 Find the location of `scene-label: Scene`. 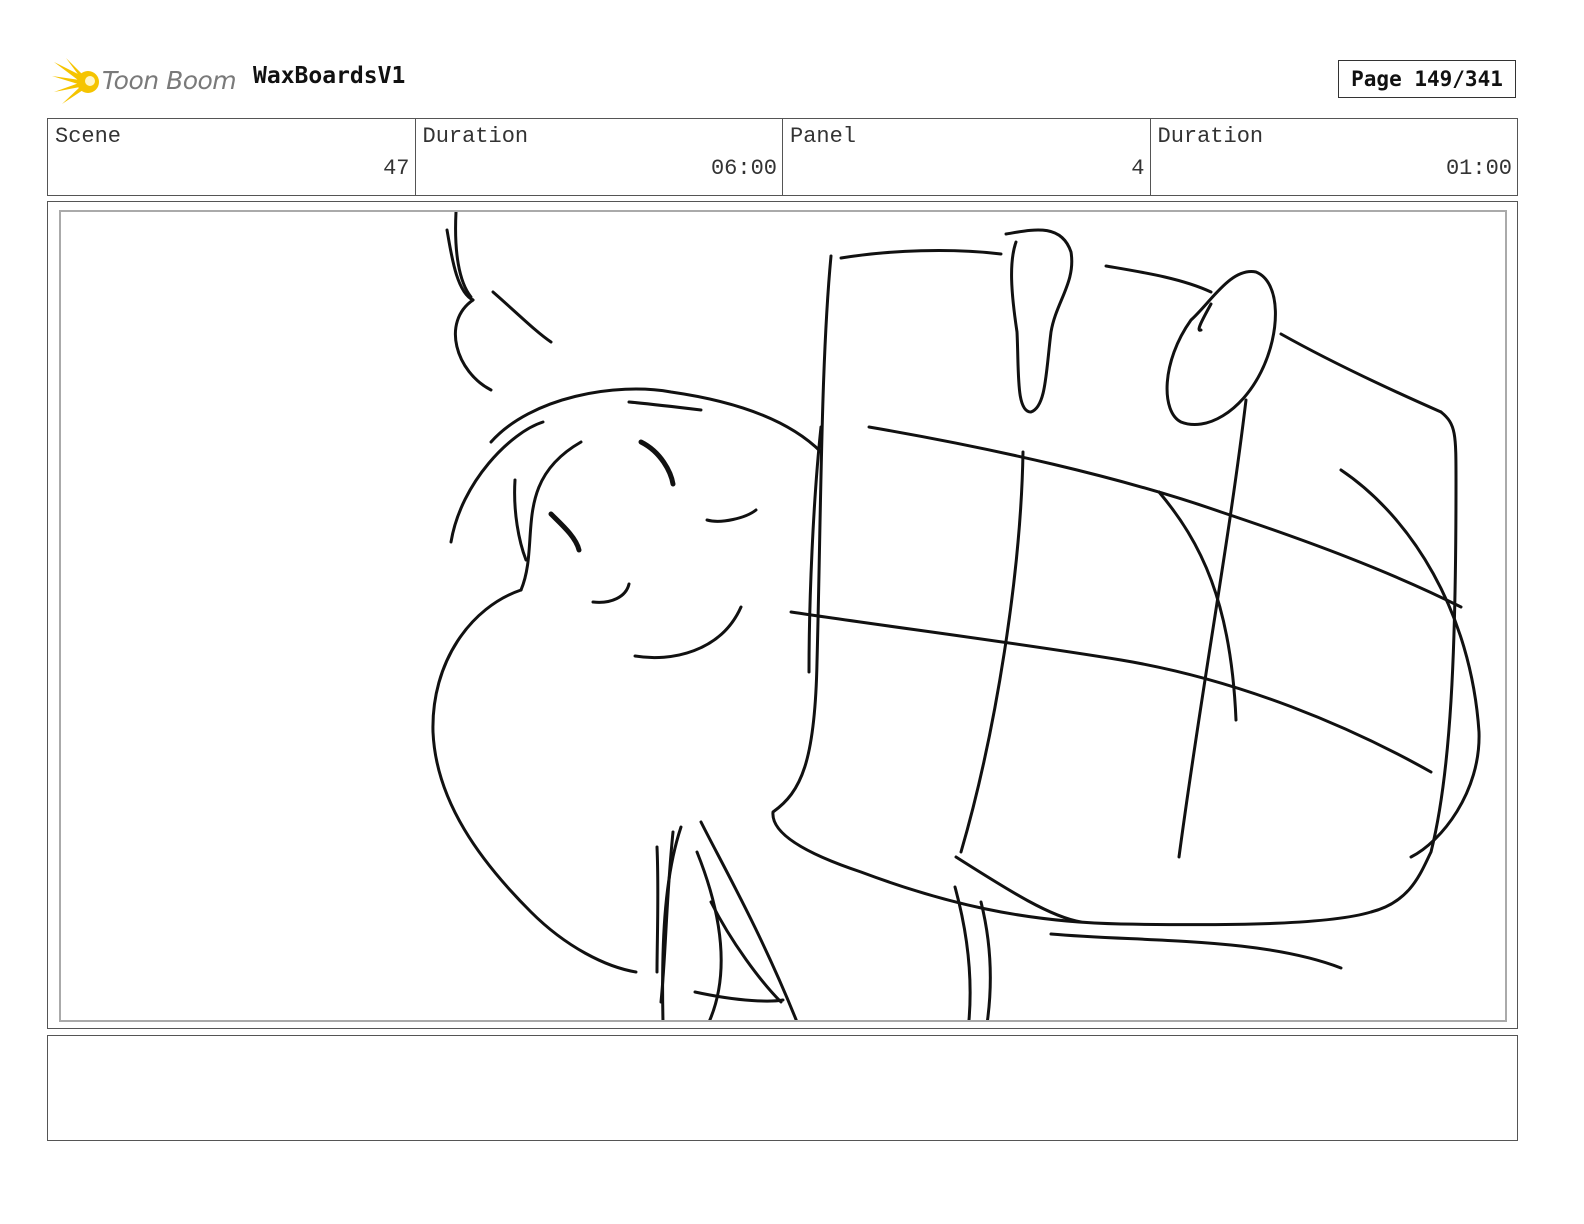

scene-label: Scene is located at coordinates (88, 136).